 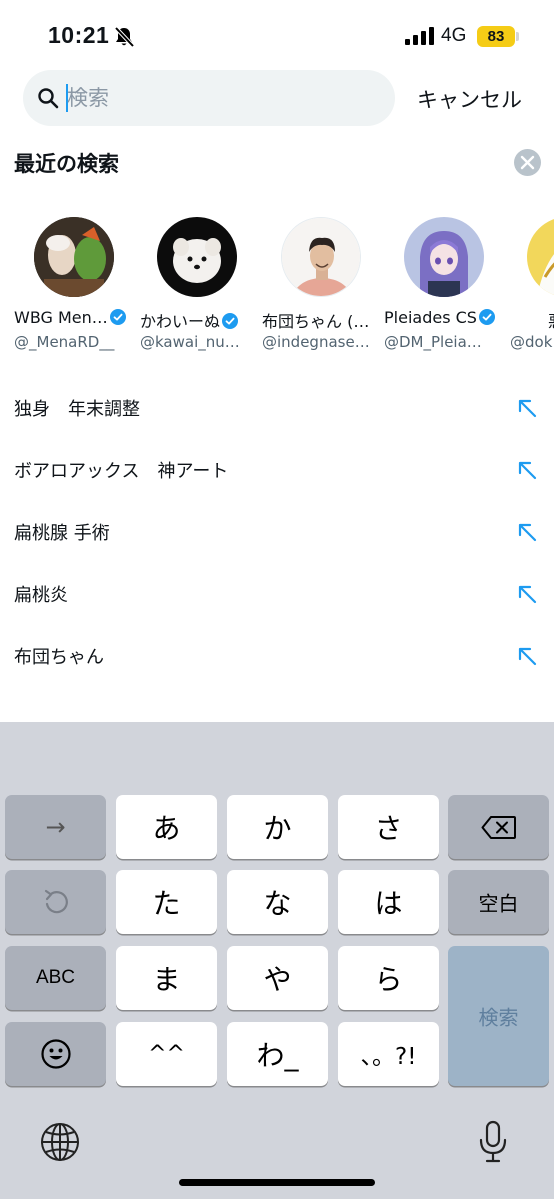 What do you see at coordinates (517, 36) in the screenshot?
I see `battery-tip` at bounding box center [517, 36].